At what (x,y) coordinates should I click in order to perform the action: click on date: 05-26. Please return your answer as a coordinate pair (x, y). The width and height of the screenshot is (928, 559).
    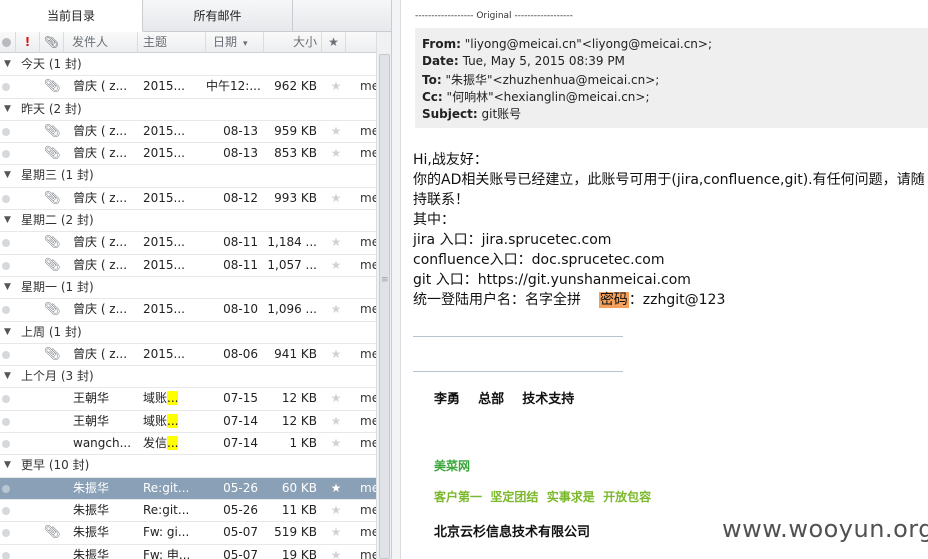
    Looking at the image, I should click on (240, 487).